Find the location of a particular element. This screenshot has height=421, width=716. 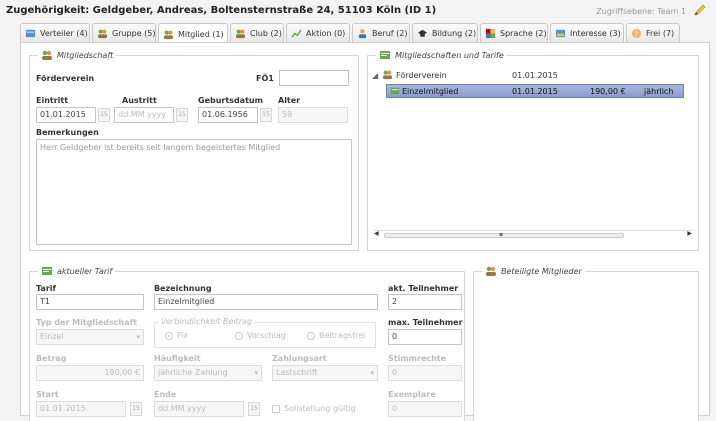

tariffs-legend-text: Mitgliedschaften und Tarife is located at coordinates (449, 55).